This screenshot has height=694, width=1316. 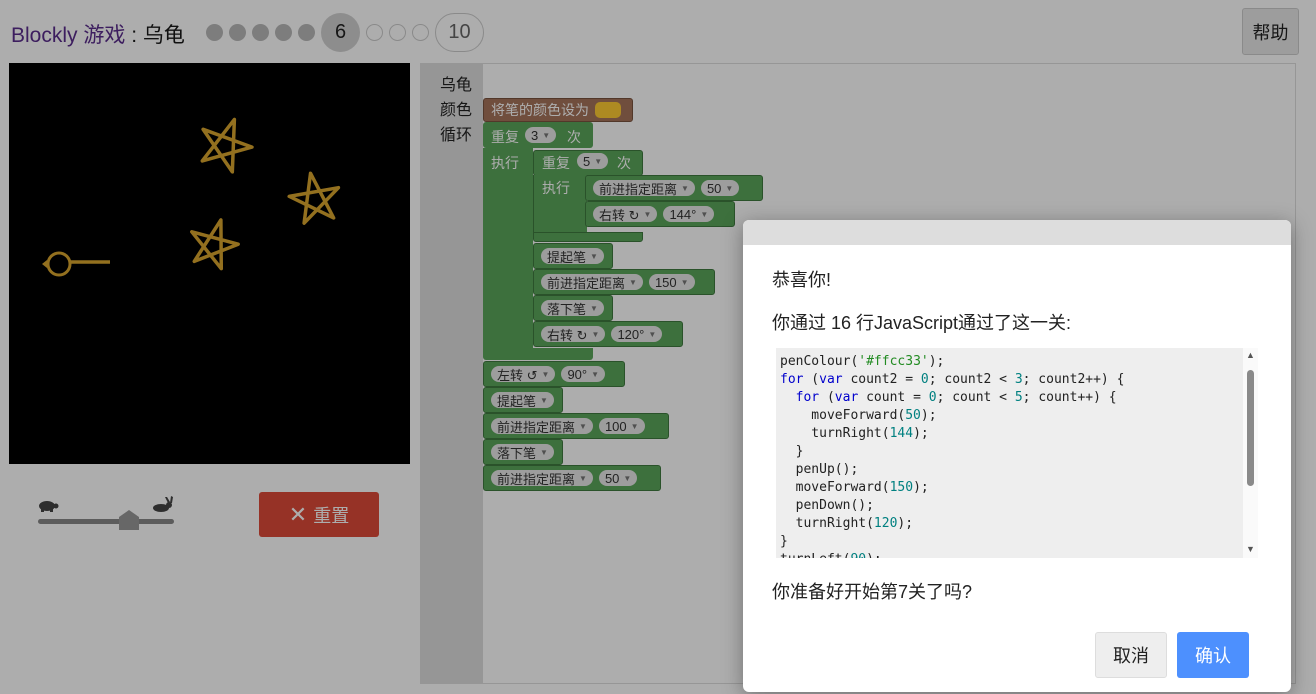 What do you see at coordinates (827, 505) in the screenshot?
I see `code-line: penDown();` at bounding box center [827, 505].